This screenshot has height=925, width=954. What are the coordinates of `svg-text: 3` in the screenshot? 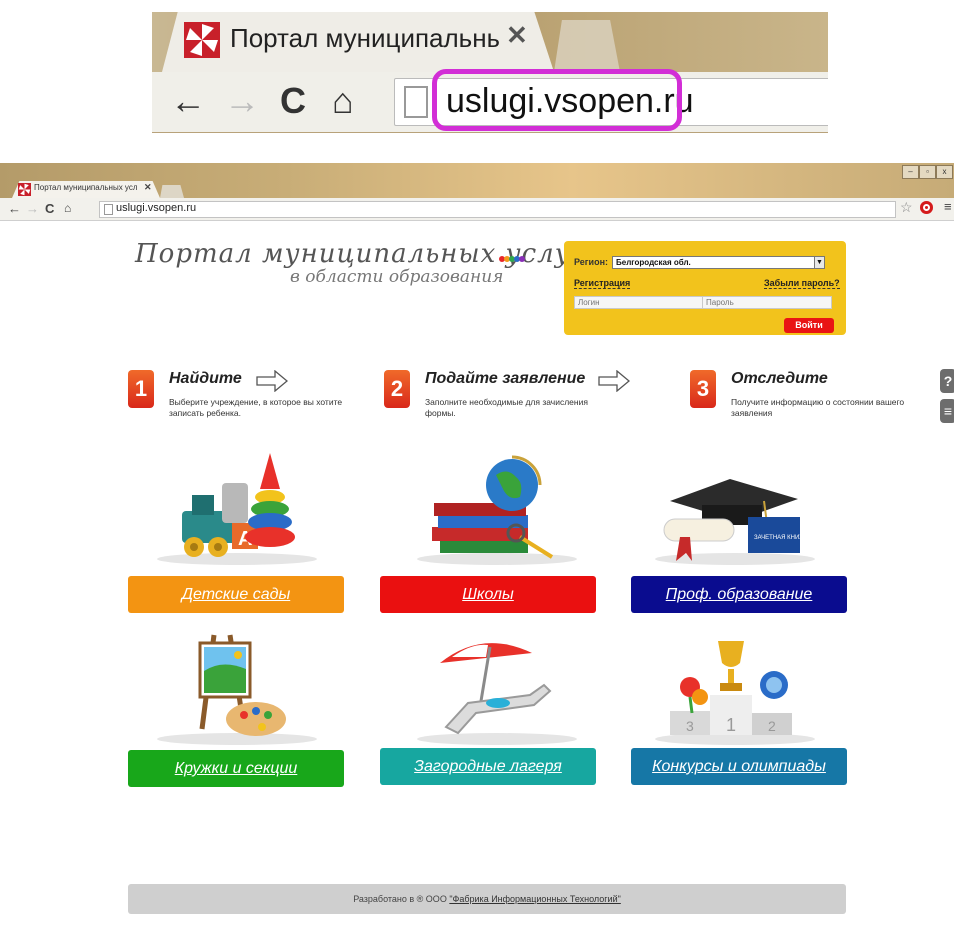 It's located at (690, 726).